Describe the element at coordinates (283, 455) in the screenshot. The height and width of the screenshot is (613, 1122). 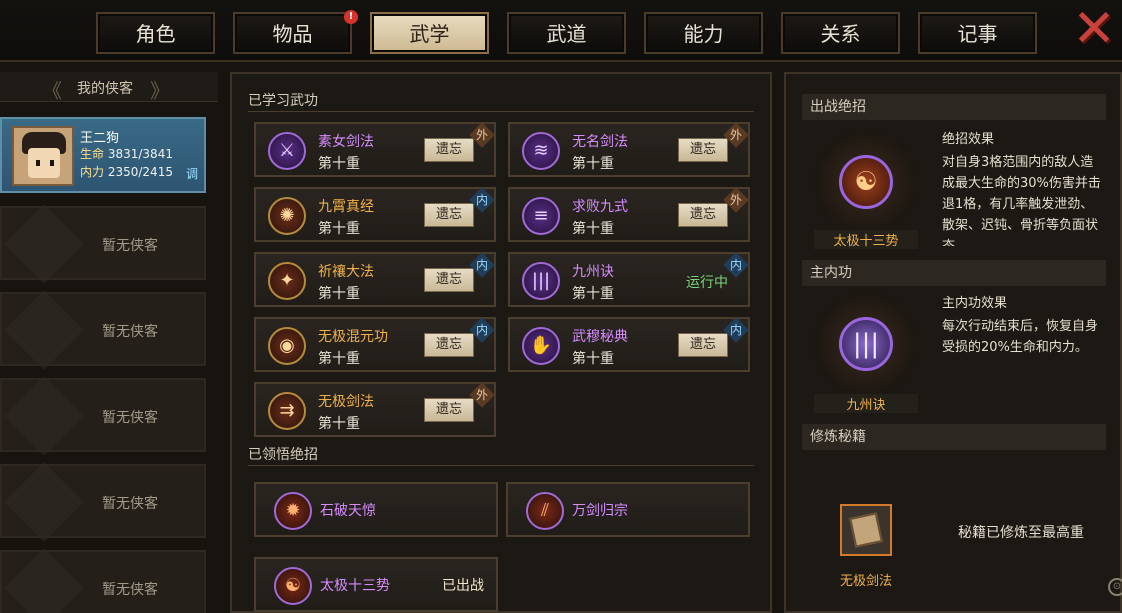
I see `moves-title: 已领悟绝招` at that location.